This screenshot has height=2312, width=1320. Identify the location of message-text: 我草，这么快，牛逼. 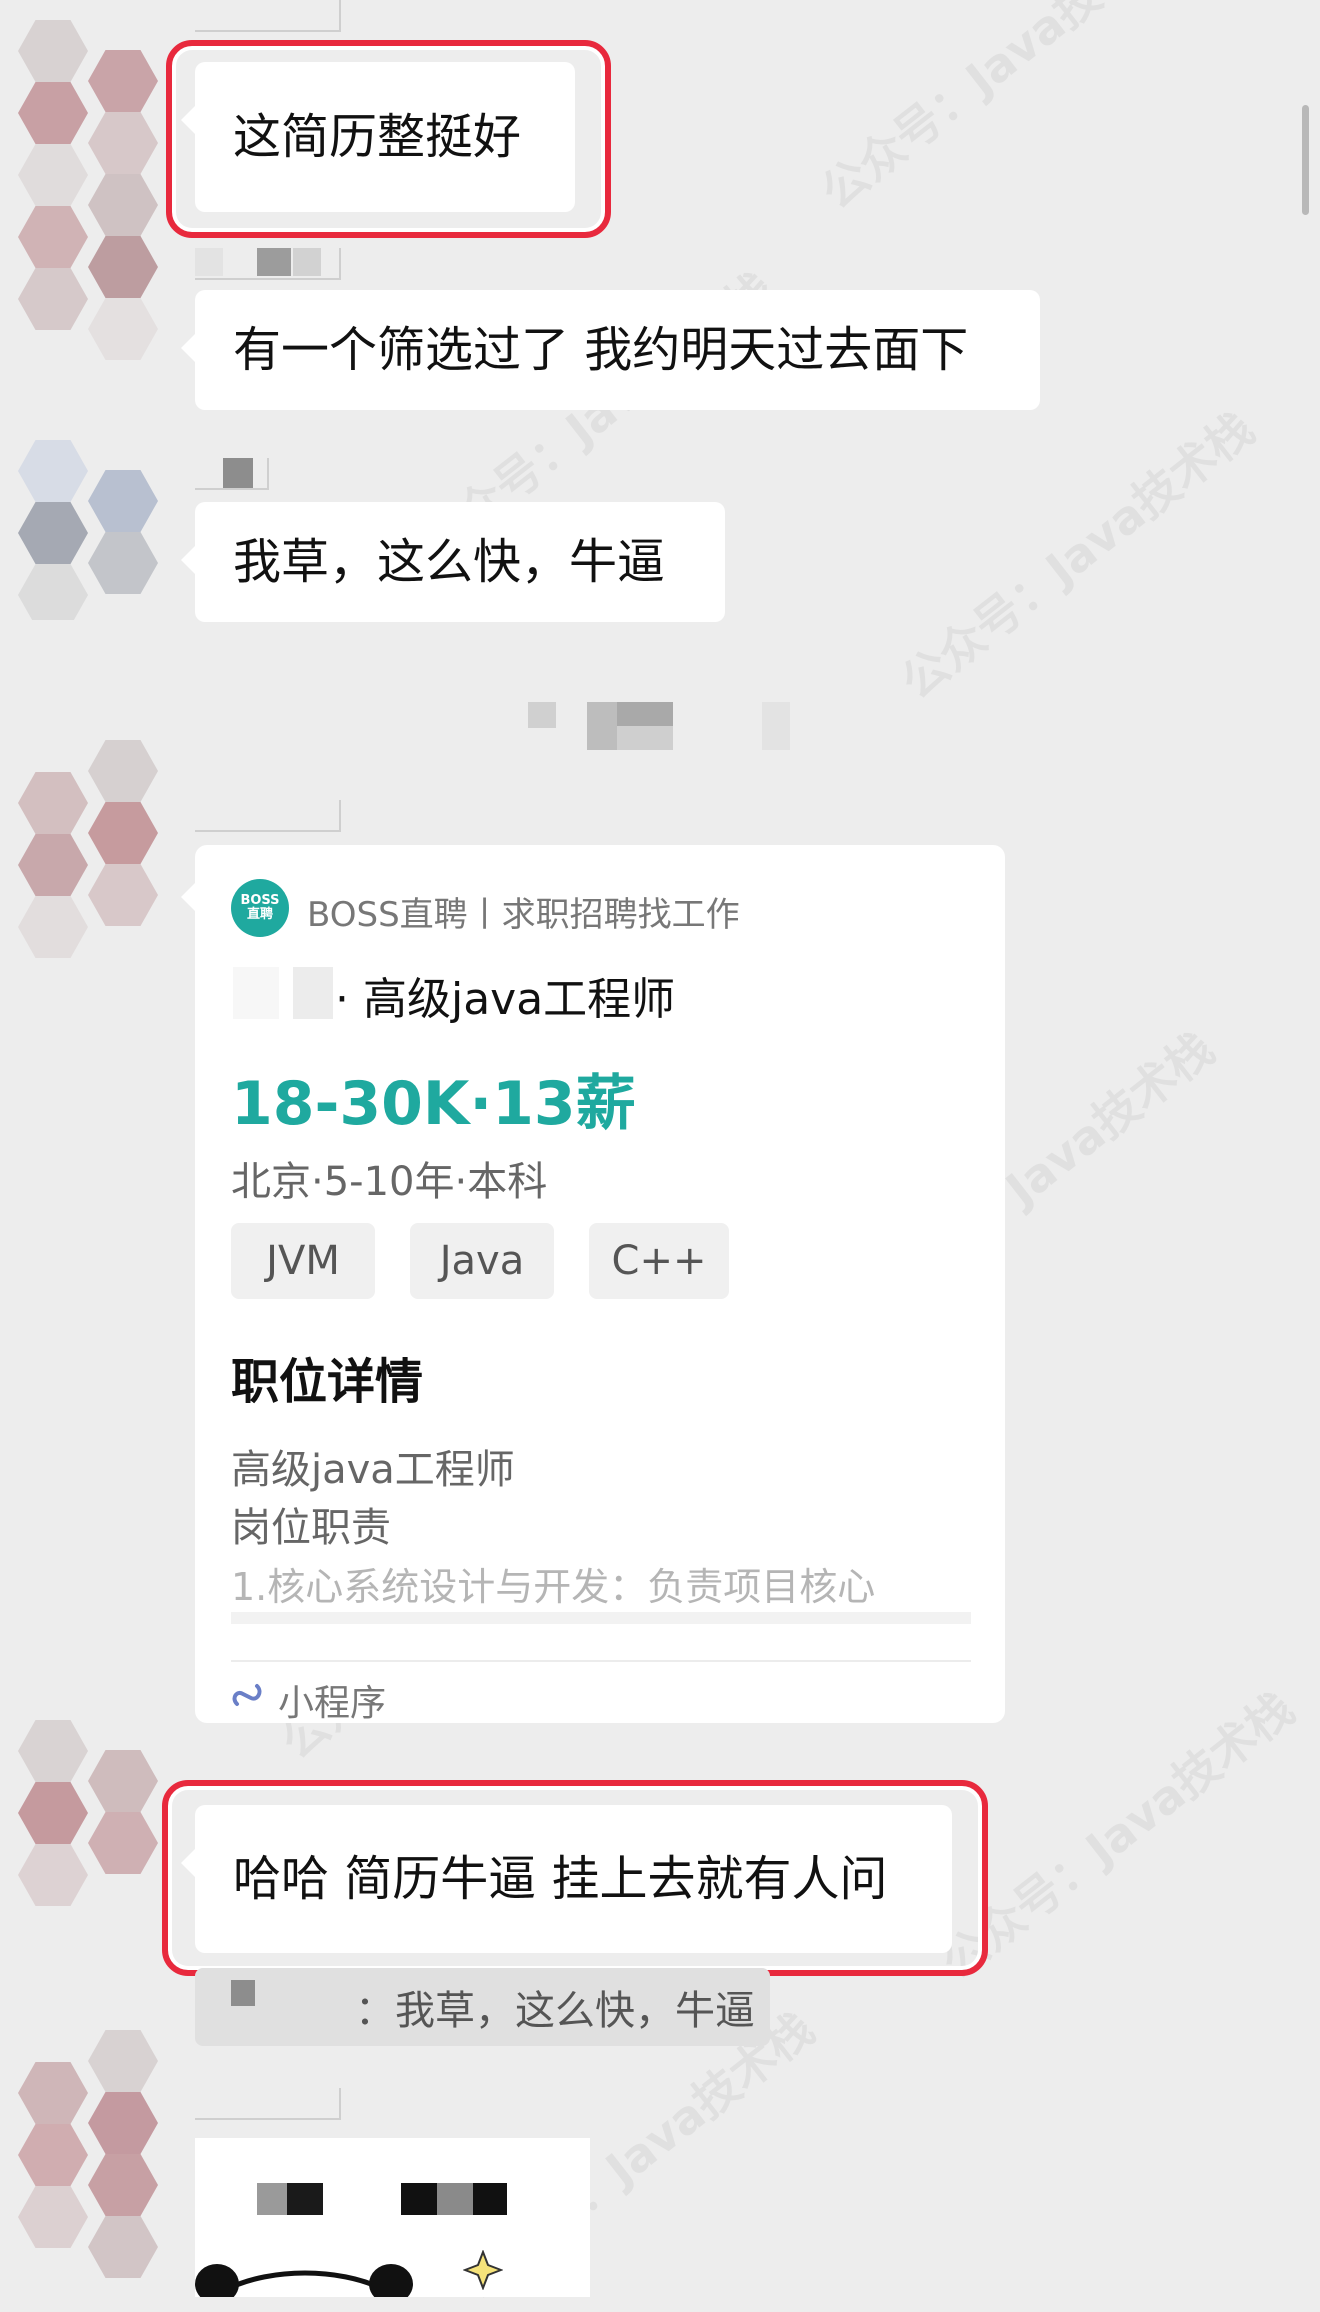
(449, 562).